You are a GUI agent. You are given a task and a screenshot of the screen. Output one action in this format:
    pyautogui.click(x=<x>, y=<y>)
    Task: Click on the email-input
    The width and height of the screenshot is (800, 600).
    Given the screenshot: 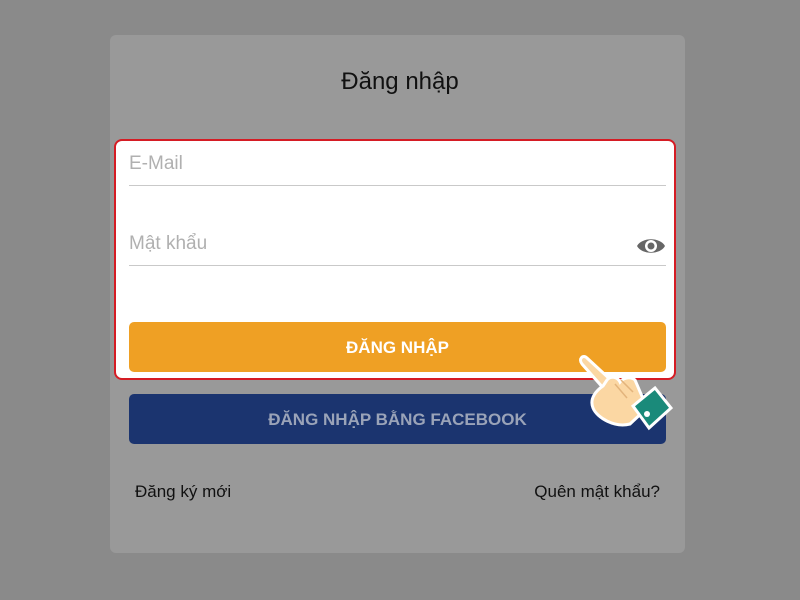 What is the action you would take?
    pyautogui.click(x=374, y=164)
    